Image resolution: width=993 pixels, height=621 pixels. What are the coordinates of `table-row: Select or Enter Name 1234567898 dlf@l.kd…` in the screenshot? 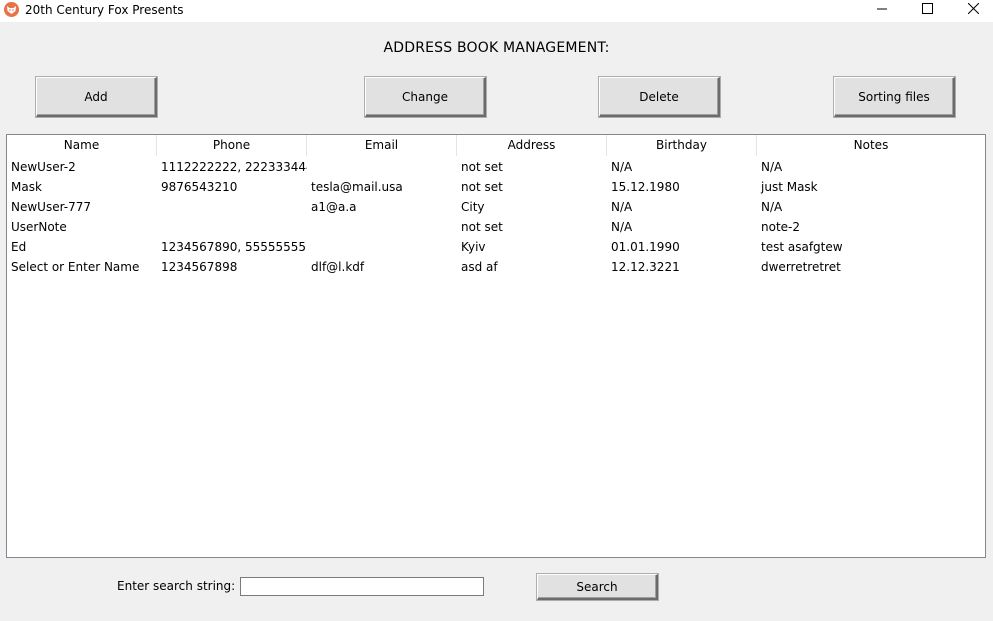 It's located at (496, 267).